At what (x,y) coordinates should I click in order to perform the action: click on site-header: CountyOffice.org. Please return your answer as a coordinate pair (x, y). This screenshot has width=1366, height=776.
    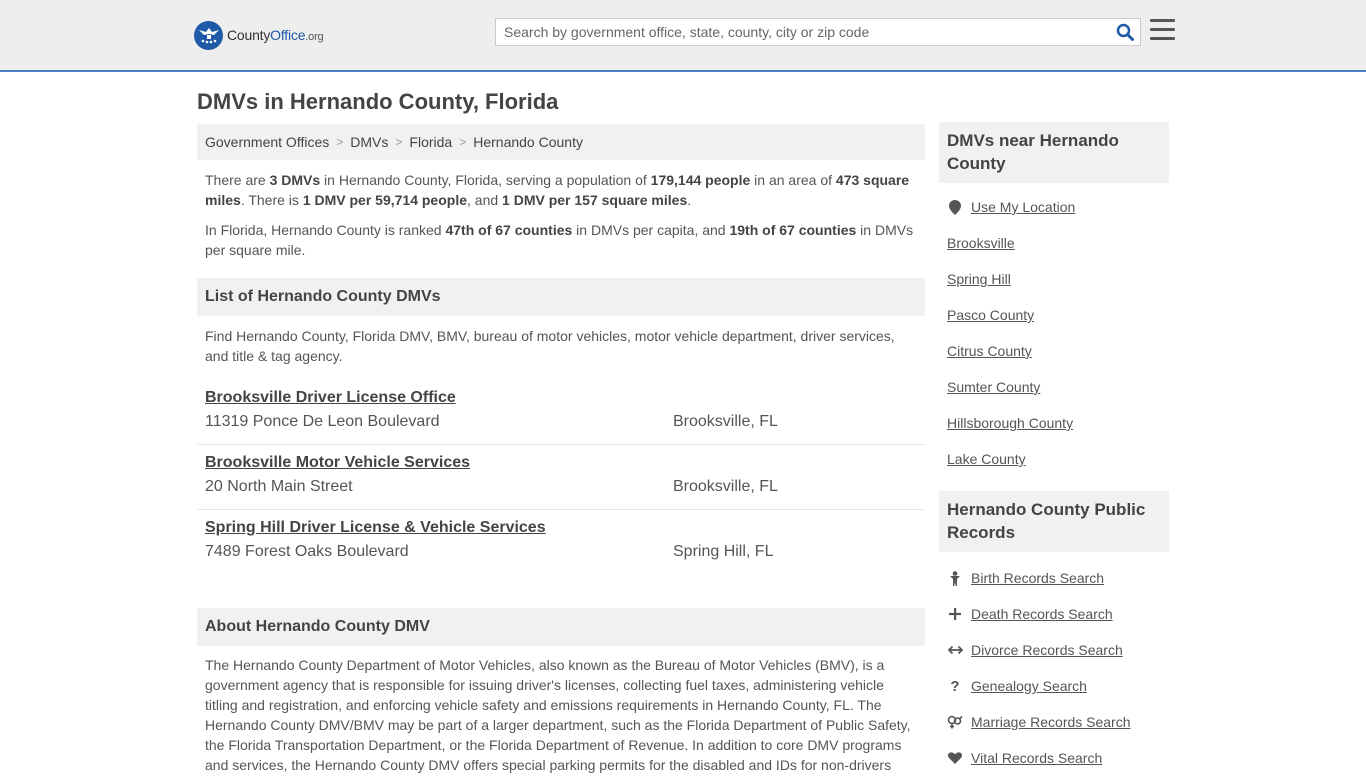
    Looking at the image, I should click on (683, 36).